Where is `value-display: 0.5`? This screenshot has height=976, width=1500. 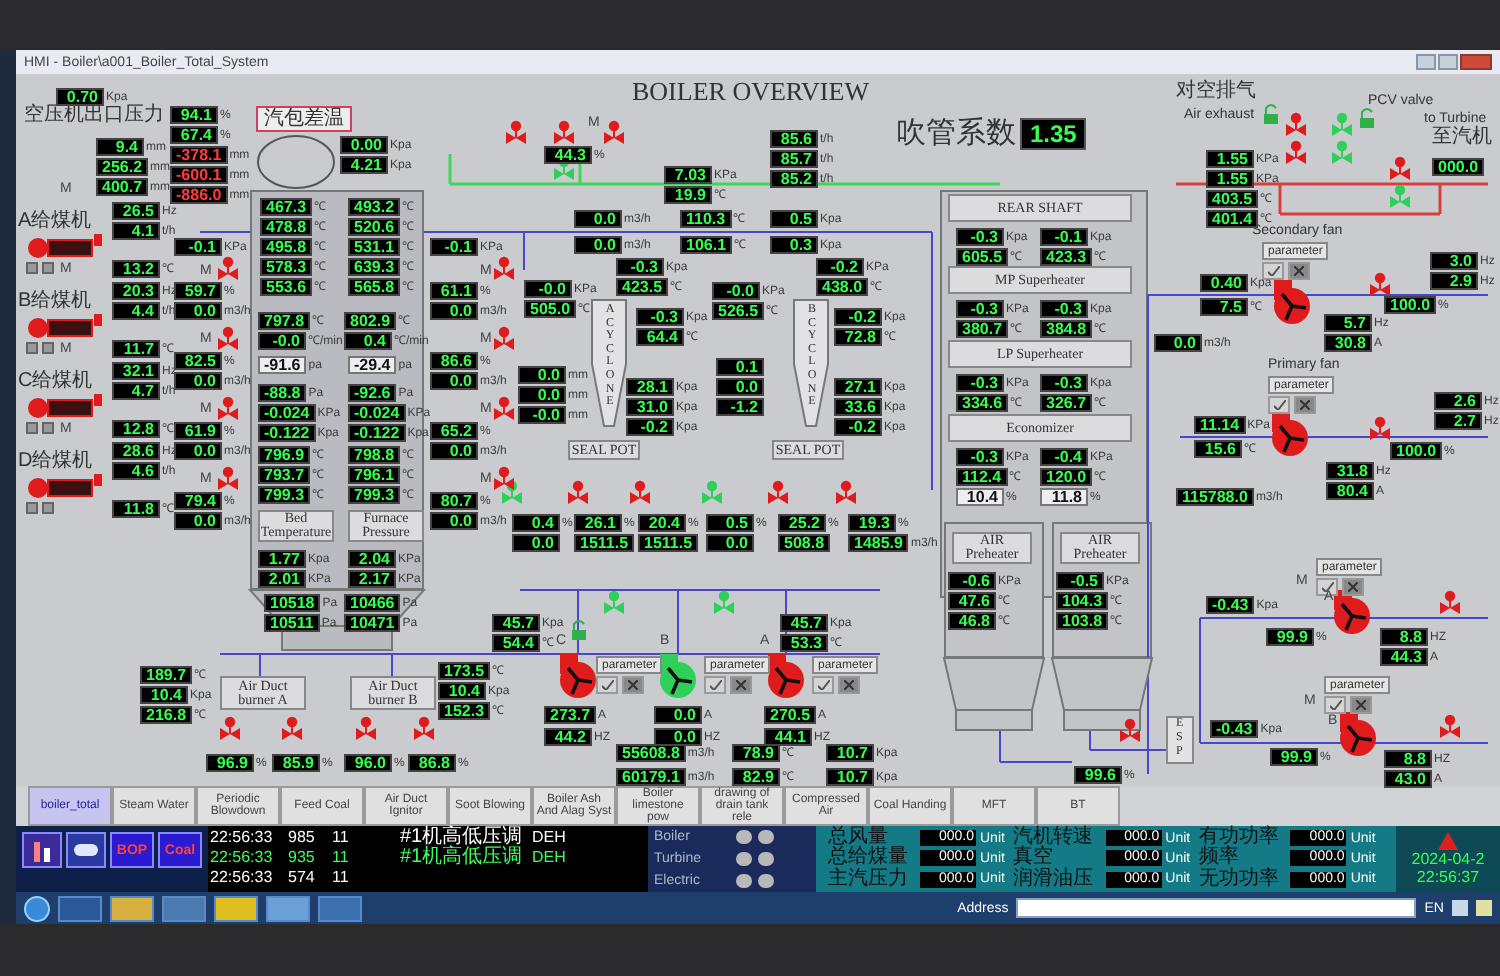
value-display: 0.5 is located at coordinates (794, 219).